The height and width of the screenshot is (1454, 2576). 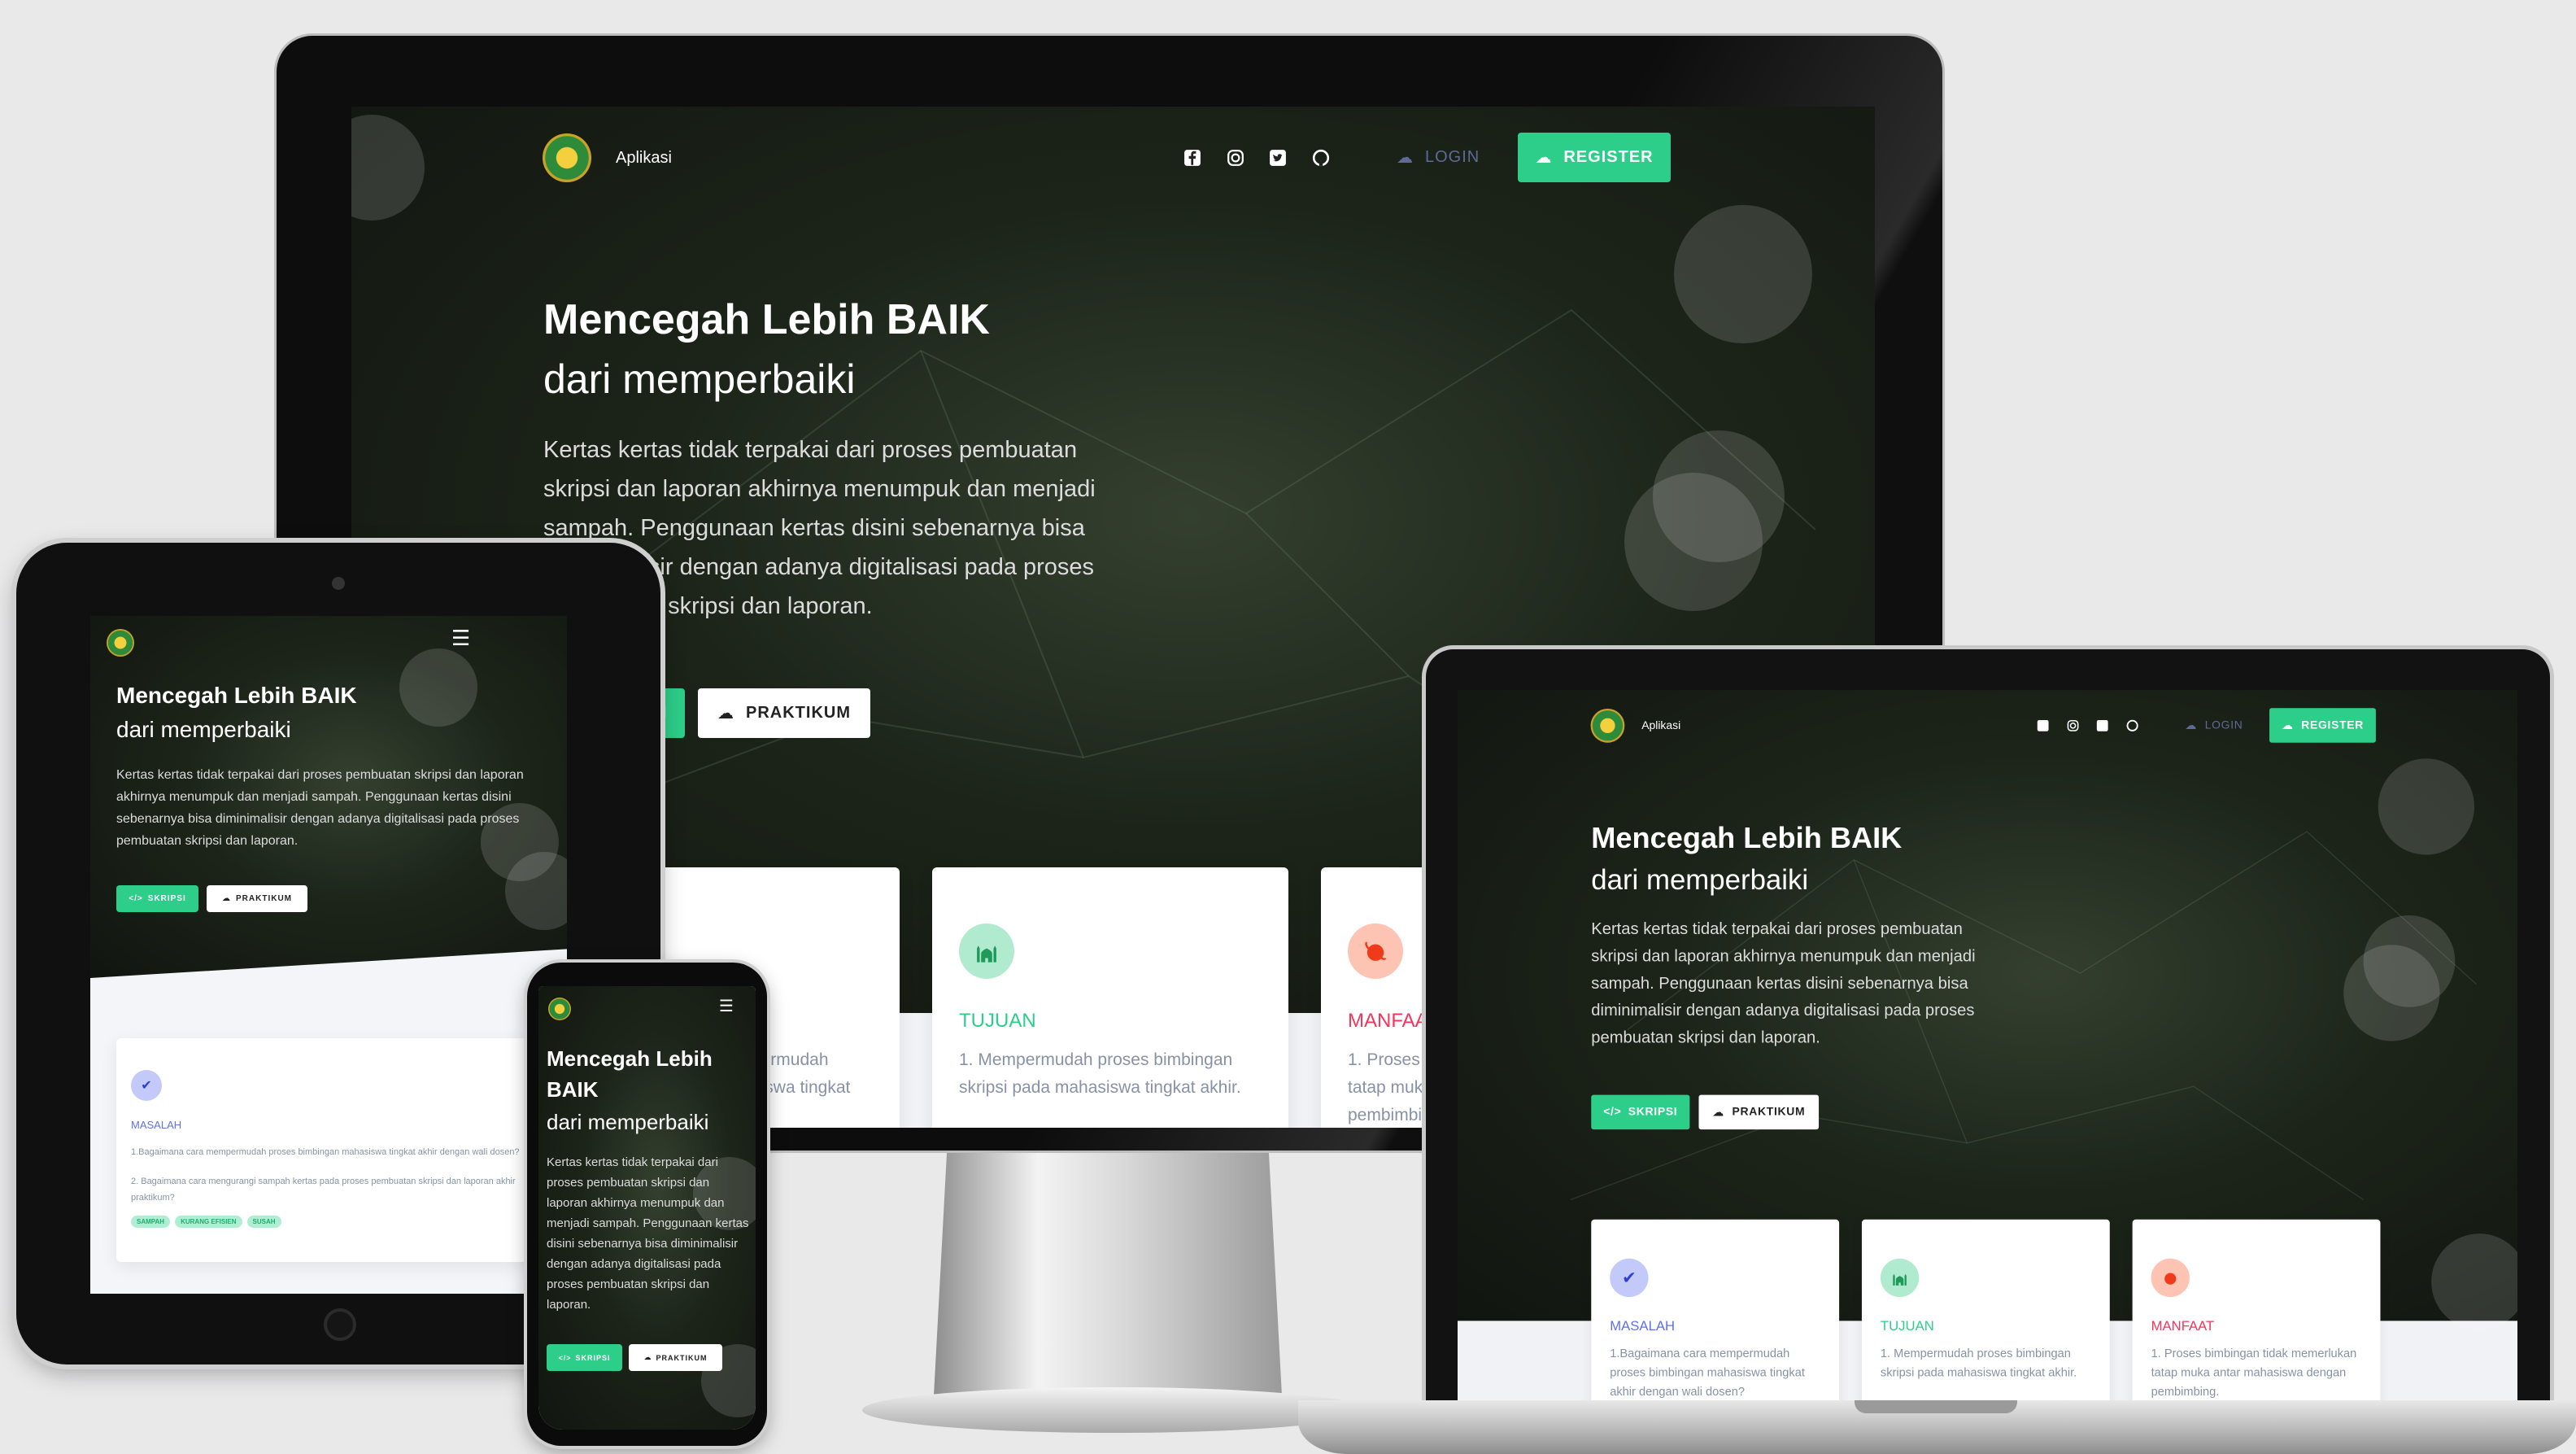 I want to click on monitor-stand, so click(x=1108, y=1281).